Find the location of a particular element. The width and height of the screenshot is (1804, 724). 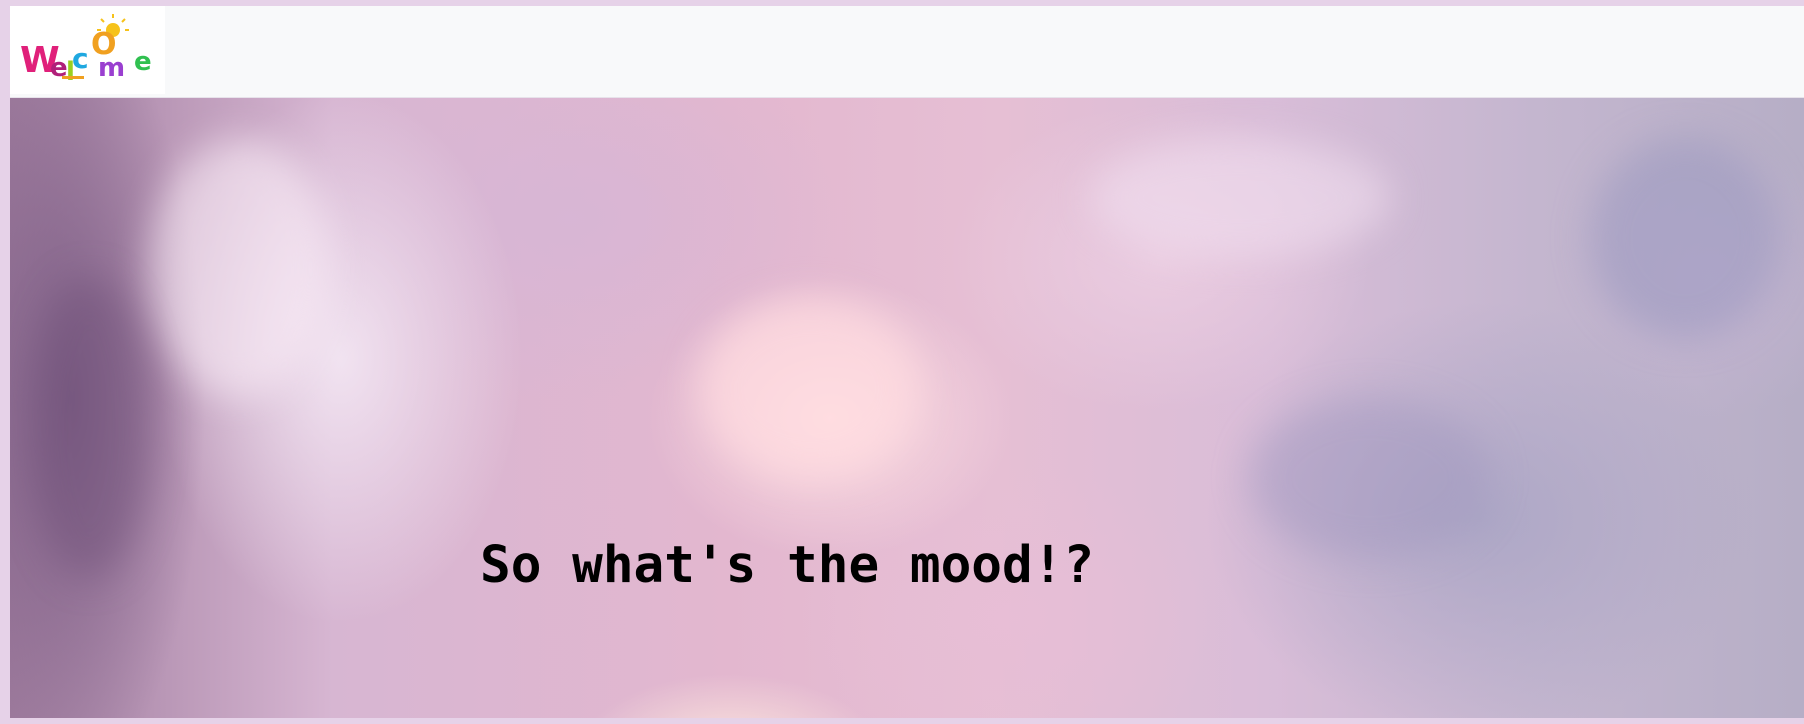

hero-headline: So what's the mood!? is located at coordinates (787, 565).